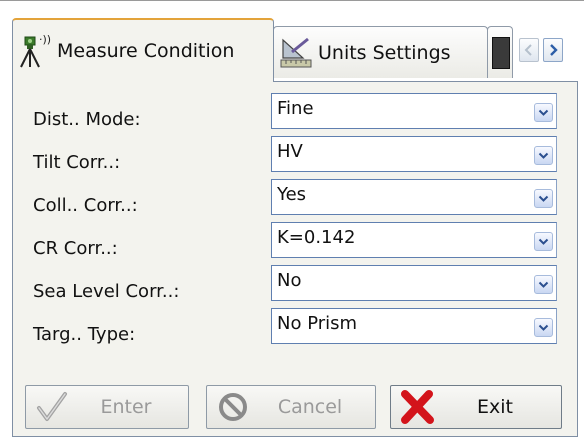 The width and height of the screenshot is (584, 444). I want to click on dist-mode-value: Fine, so click(295, 108).